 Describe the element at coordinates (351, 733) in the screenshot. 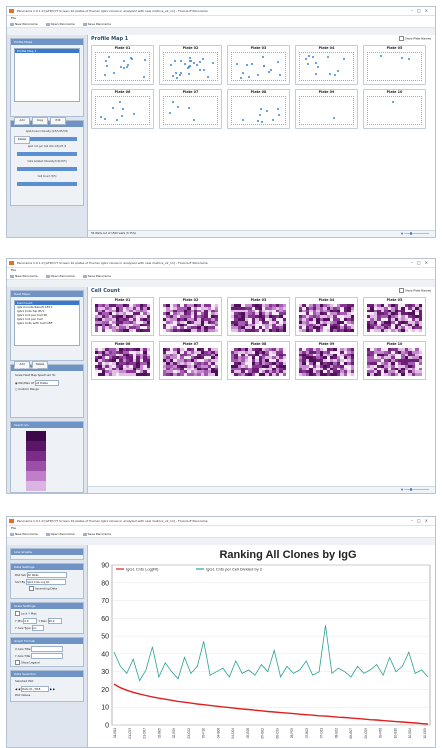

I see `x-tick-label: 08-G07` at that location.